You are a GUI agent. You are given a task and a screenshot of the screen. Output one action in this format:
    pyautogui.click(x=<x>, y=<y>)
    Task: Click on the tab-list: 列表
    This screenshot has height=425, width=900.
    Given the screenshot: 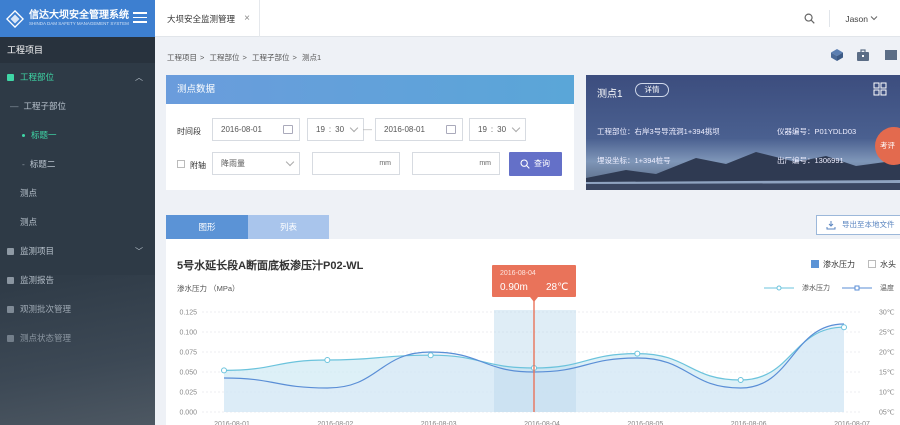 What is the action you would take?
    pyautogui.click(x=288, y=227)
    